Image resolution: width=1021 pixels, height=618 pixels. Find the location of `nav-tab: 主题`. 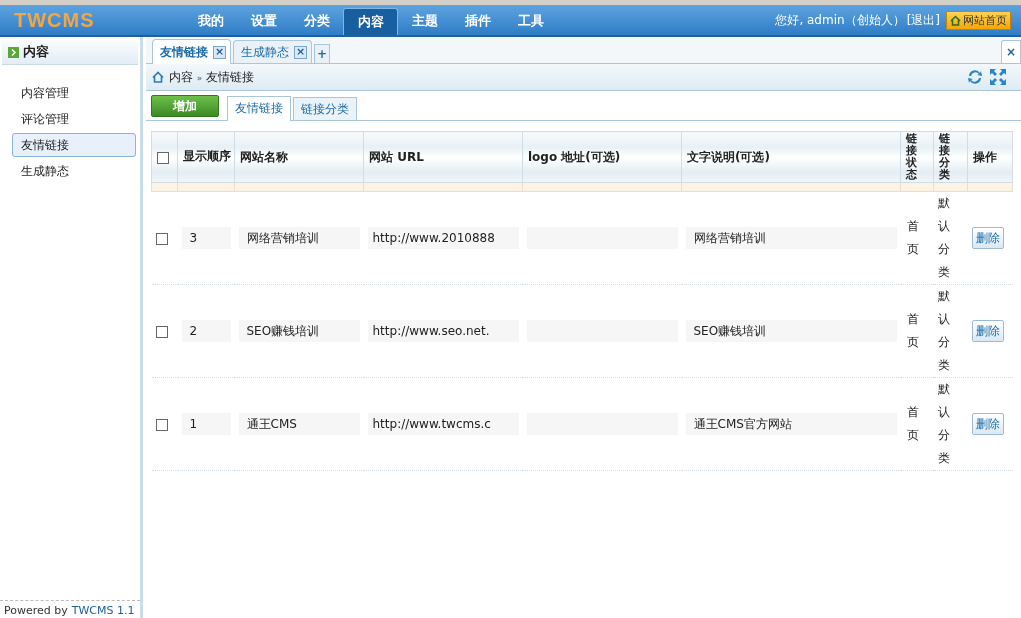

nav-tab: 主题 is located at coordinates (424, 21).